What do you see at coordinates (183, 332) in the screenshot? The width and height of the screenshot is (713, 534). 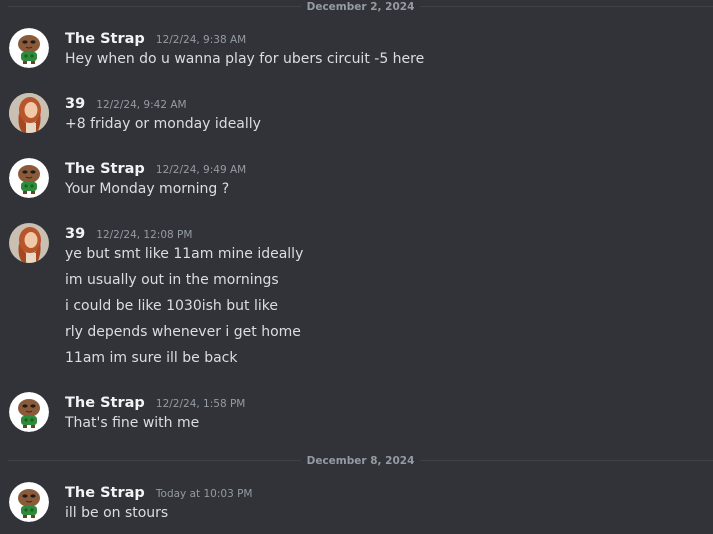 I see `message-text: rly depends whenever i get home` at bounding box center [183, 332].